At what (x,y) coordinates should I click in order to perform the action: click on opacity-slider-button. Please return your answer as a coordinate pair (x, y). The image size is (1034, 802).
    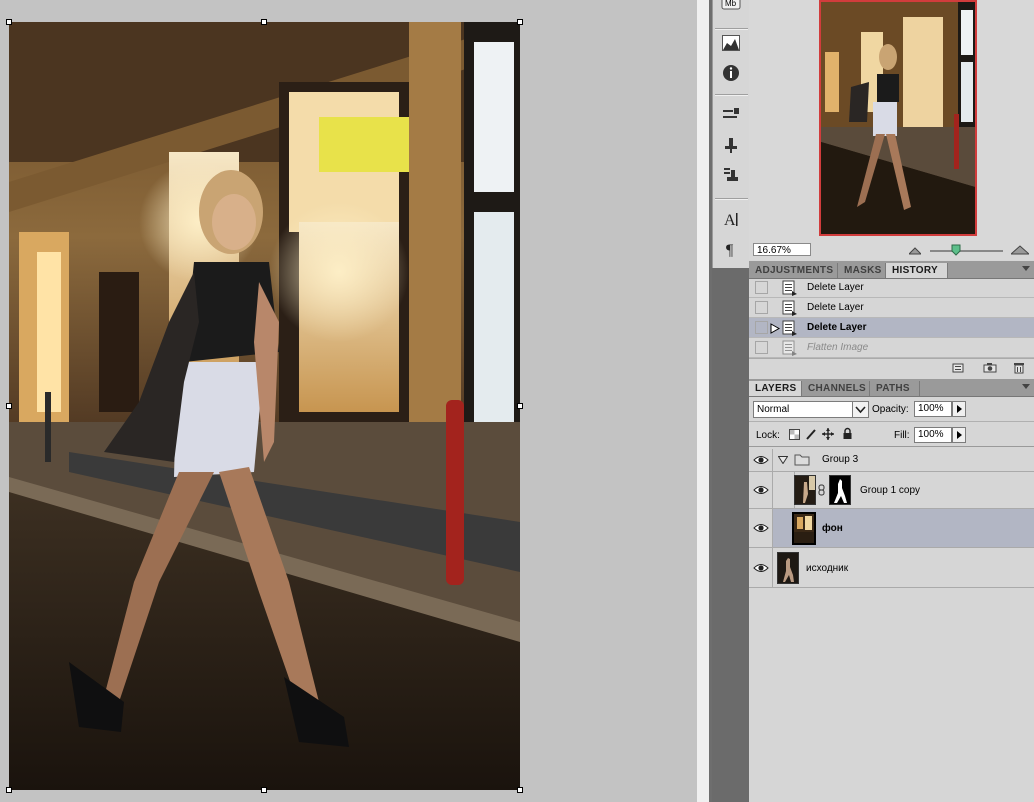
    Looking at the image, I should click on (959, 409).